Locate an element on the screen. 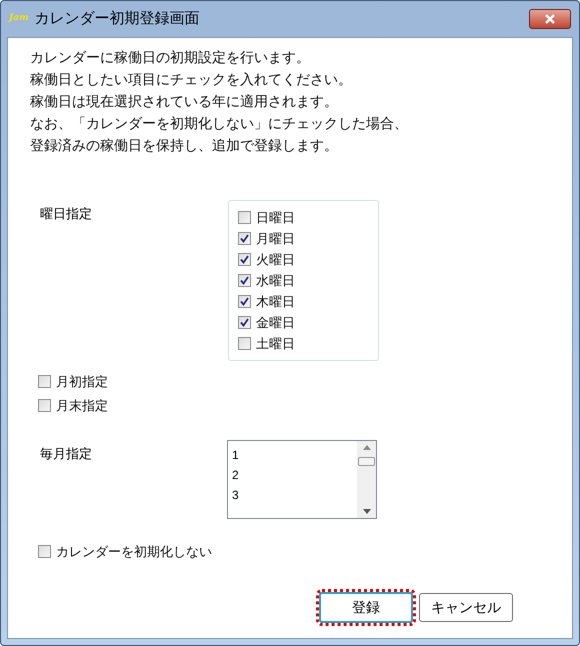  scroll-thumb is located at coordinates (366, 461).